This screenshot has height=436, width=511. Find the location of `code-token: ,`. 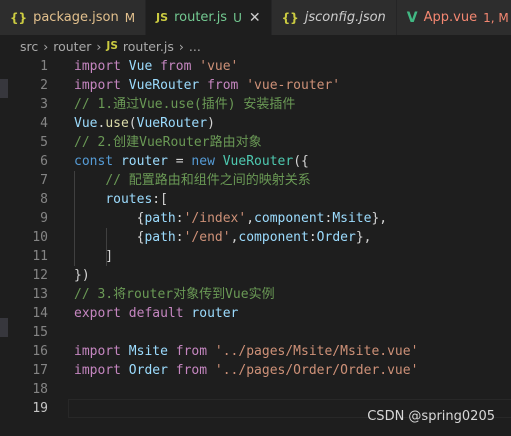

code-token: , is located at coordinates (250, 218).